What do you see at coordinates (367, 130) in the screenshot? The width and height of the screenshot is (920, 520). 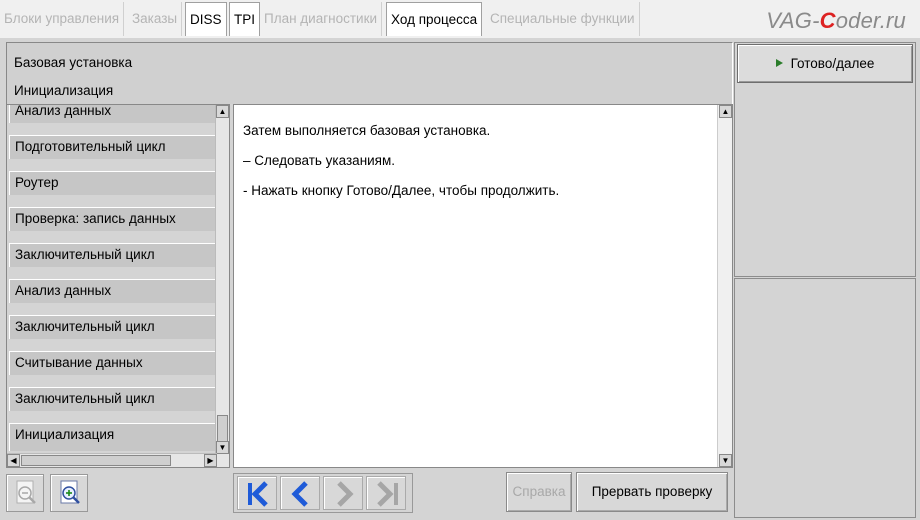 I see `instruction-line: Затем выполняется базовая установка.` at bounding box center [367, 130].